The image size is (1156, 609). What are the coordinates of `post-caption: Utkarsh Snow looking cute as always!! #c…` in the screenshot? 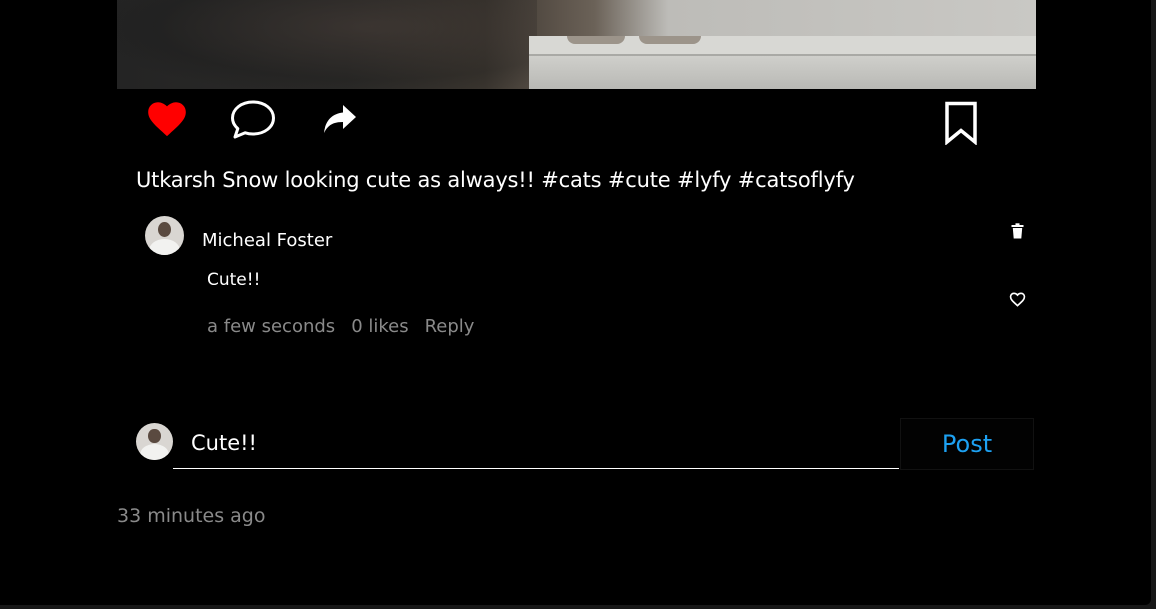 It's located at (495, 180).